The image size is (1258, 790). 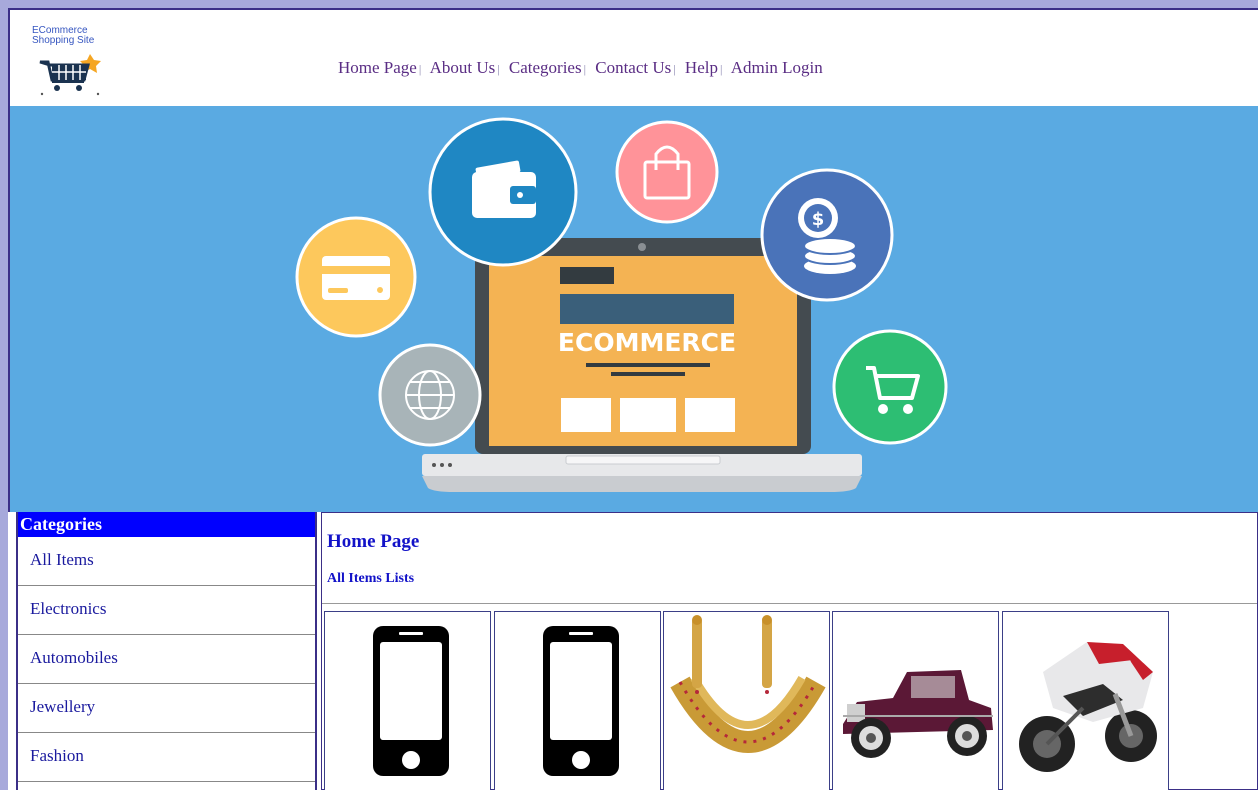 What do you see at coordinates (667, 172) in the screenshot?
I see `shopping-bag-icon` at bounding box center [667, 172].